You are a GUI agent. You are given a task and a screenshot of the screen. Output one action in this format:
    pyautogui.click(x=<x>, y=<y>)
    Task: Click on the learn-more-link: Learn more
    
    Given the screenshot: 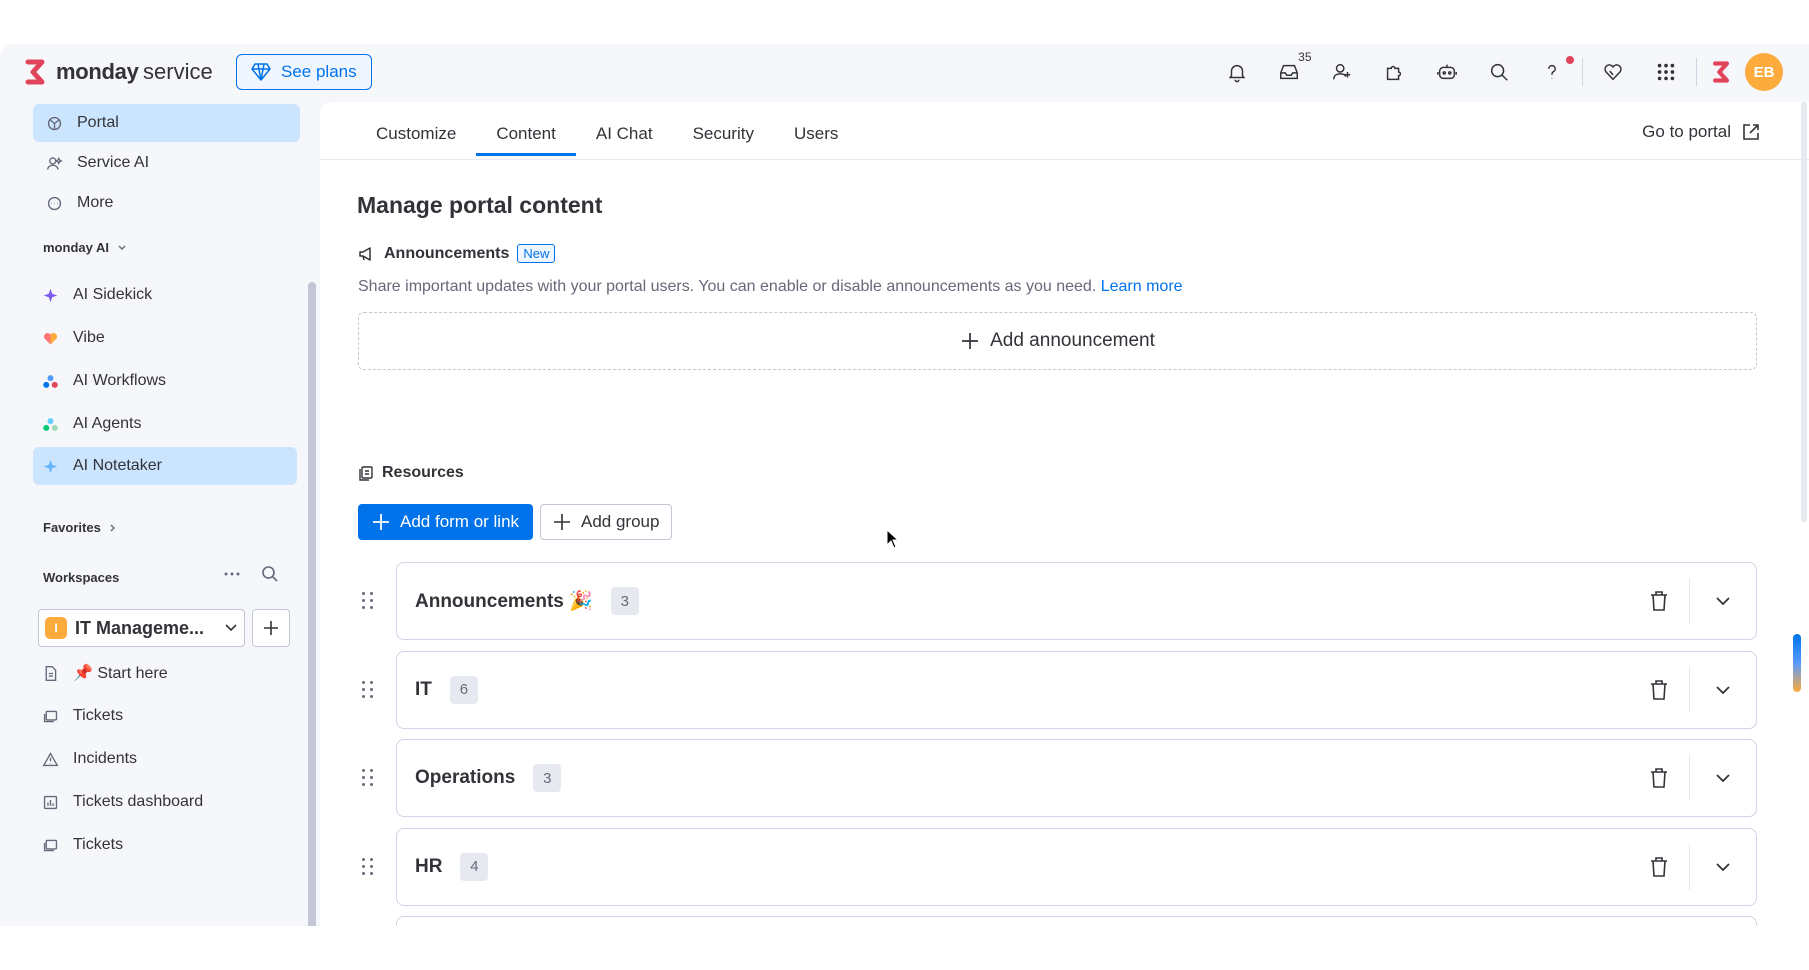 What is the action you would take?
    pyautogui.click(x=1142, y=286)
    